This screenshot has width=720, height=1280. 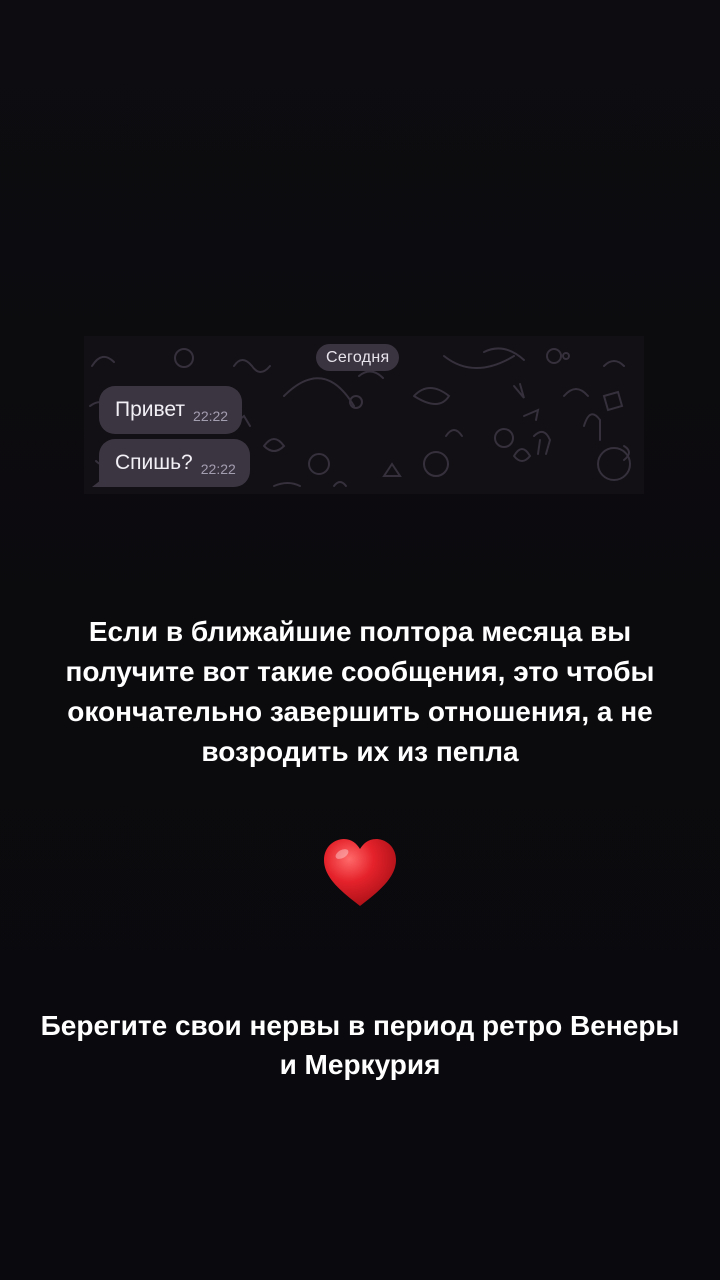 I want to click on incoming-message: Привет 22:22, so click(x=171, y=410).